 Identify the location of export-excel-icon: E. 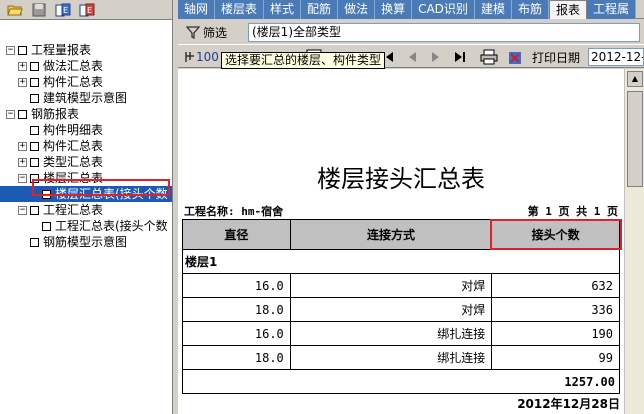
(63, 10).